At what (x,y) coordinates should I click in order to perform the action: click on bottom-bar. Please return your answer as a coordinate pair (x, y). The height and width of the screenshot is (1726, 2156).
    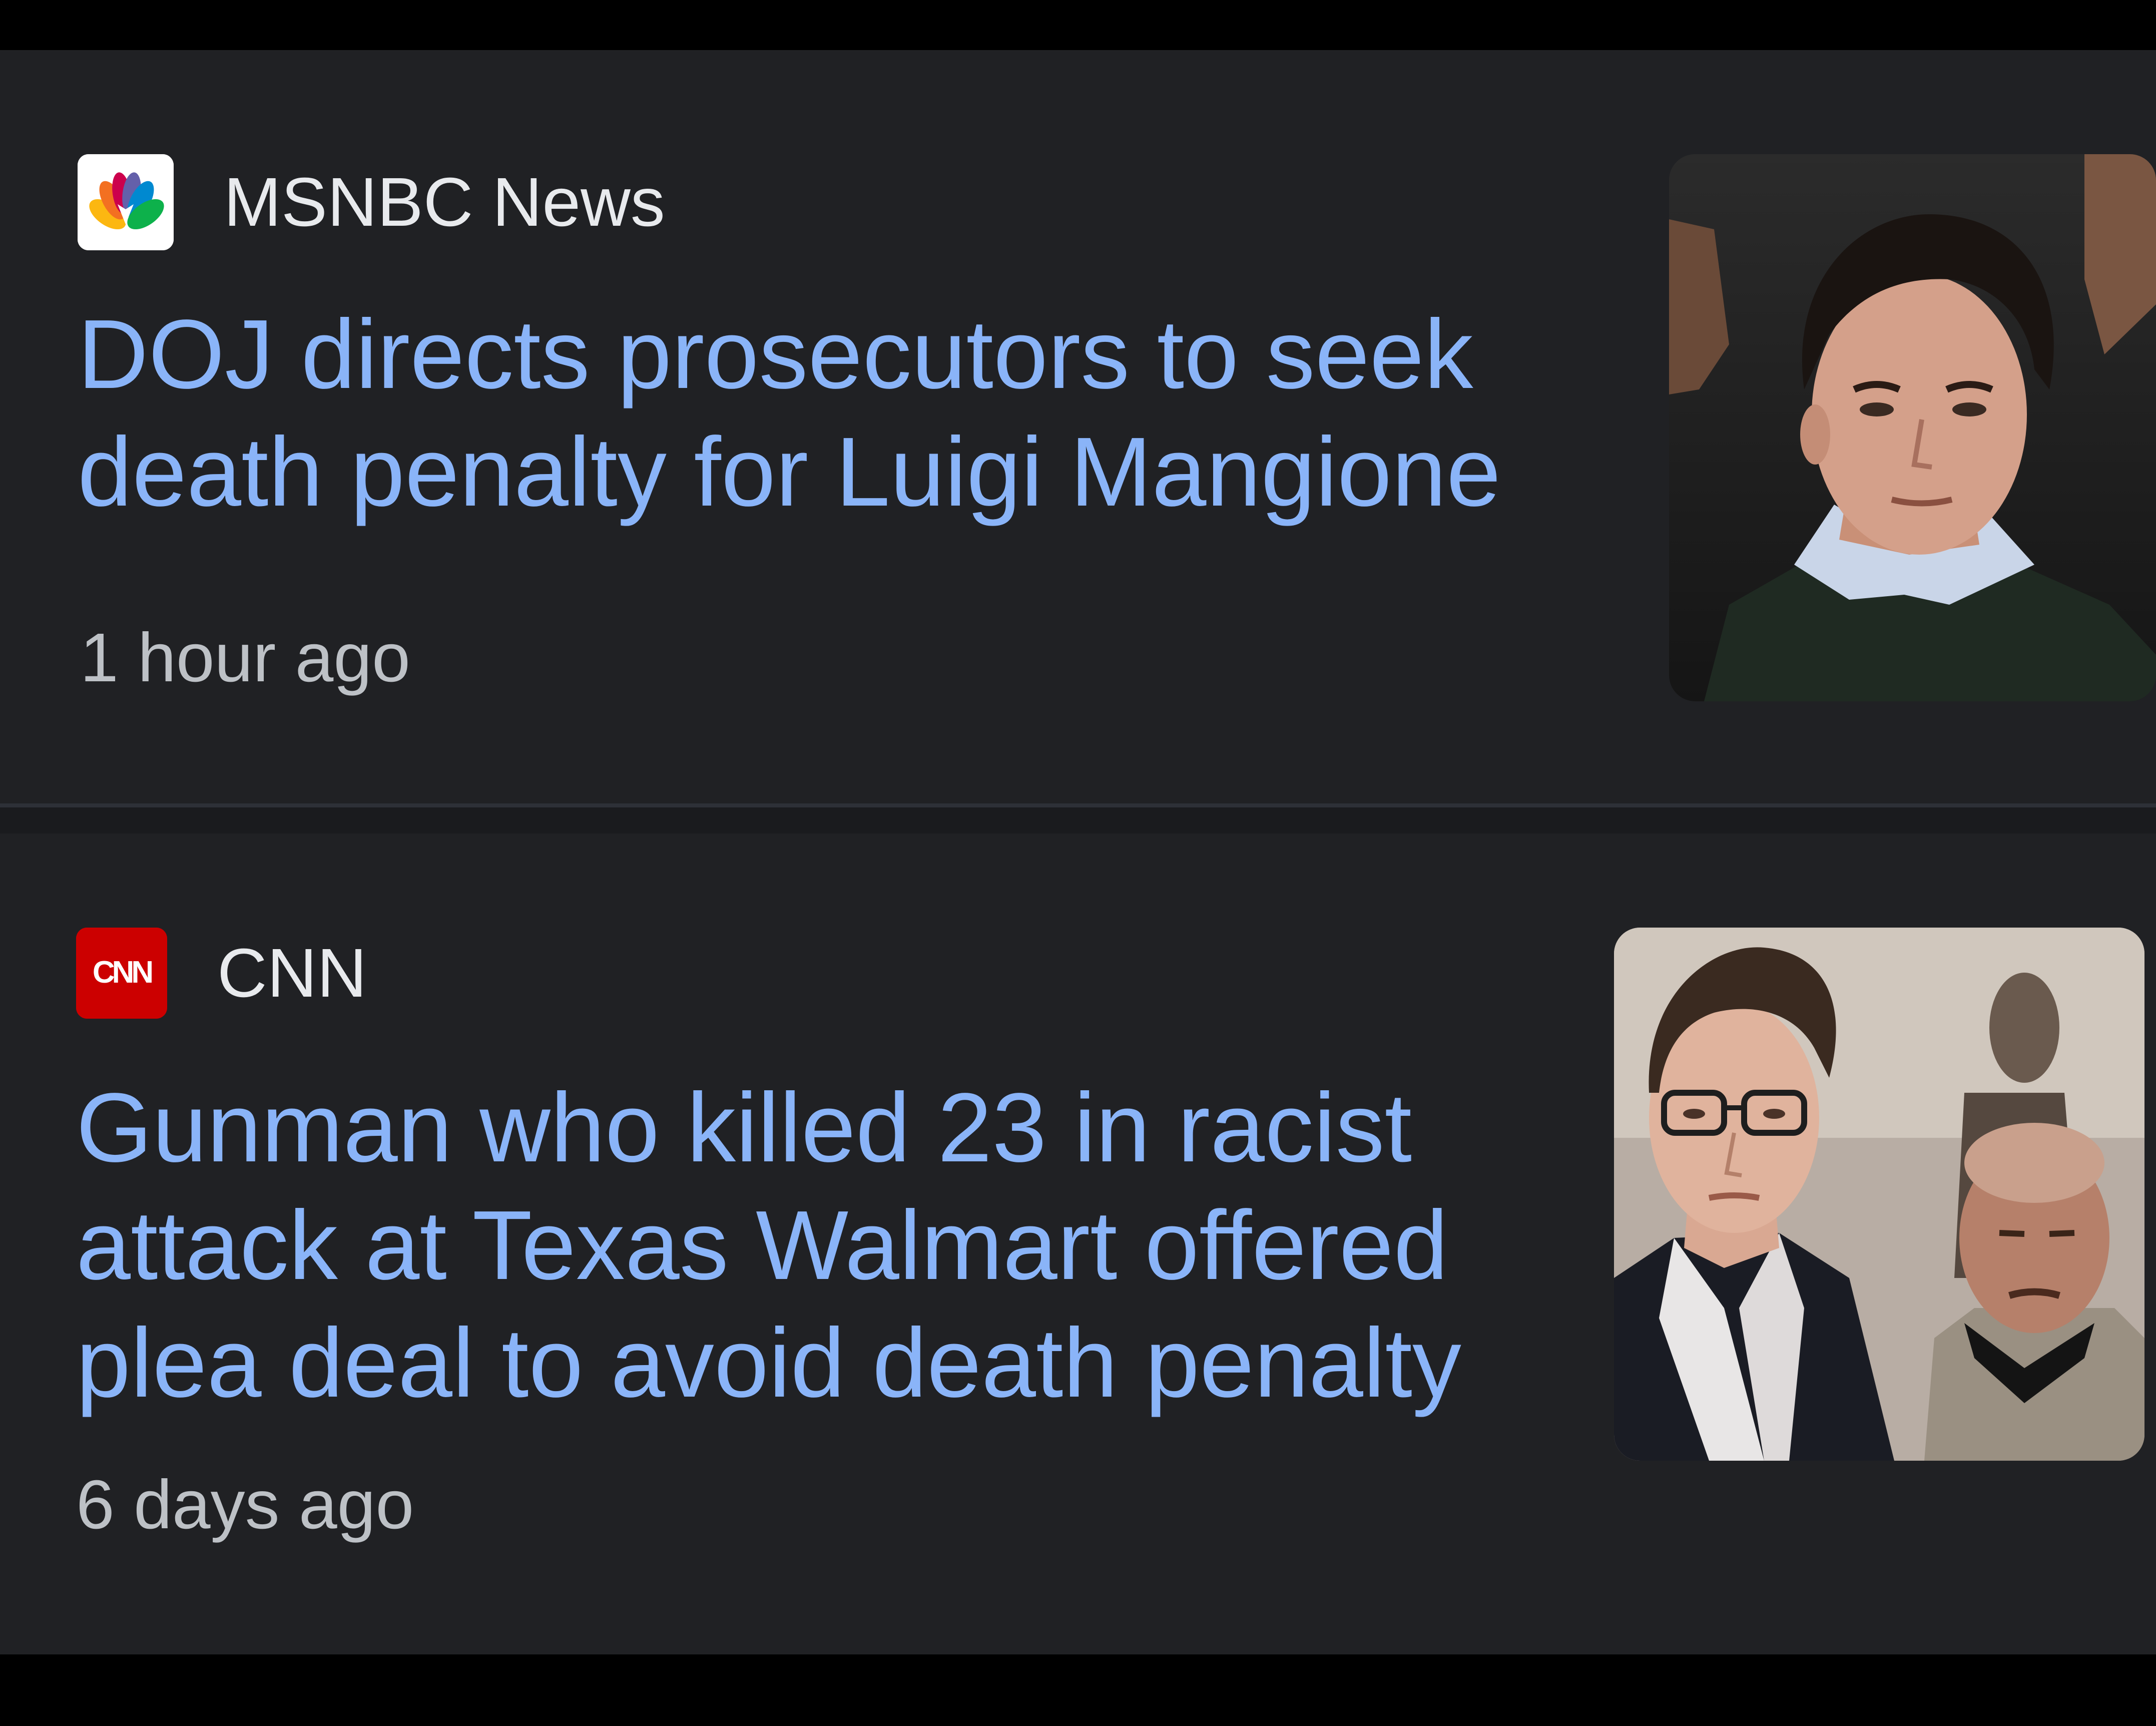
    Looking at the image, I should click on (1078, 1690).